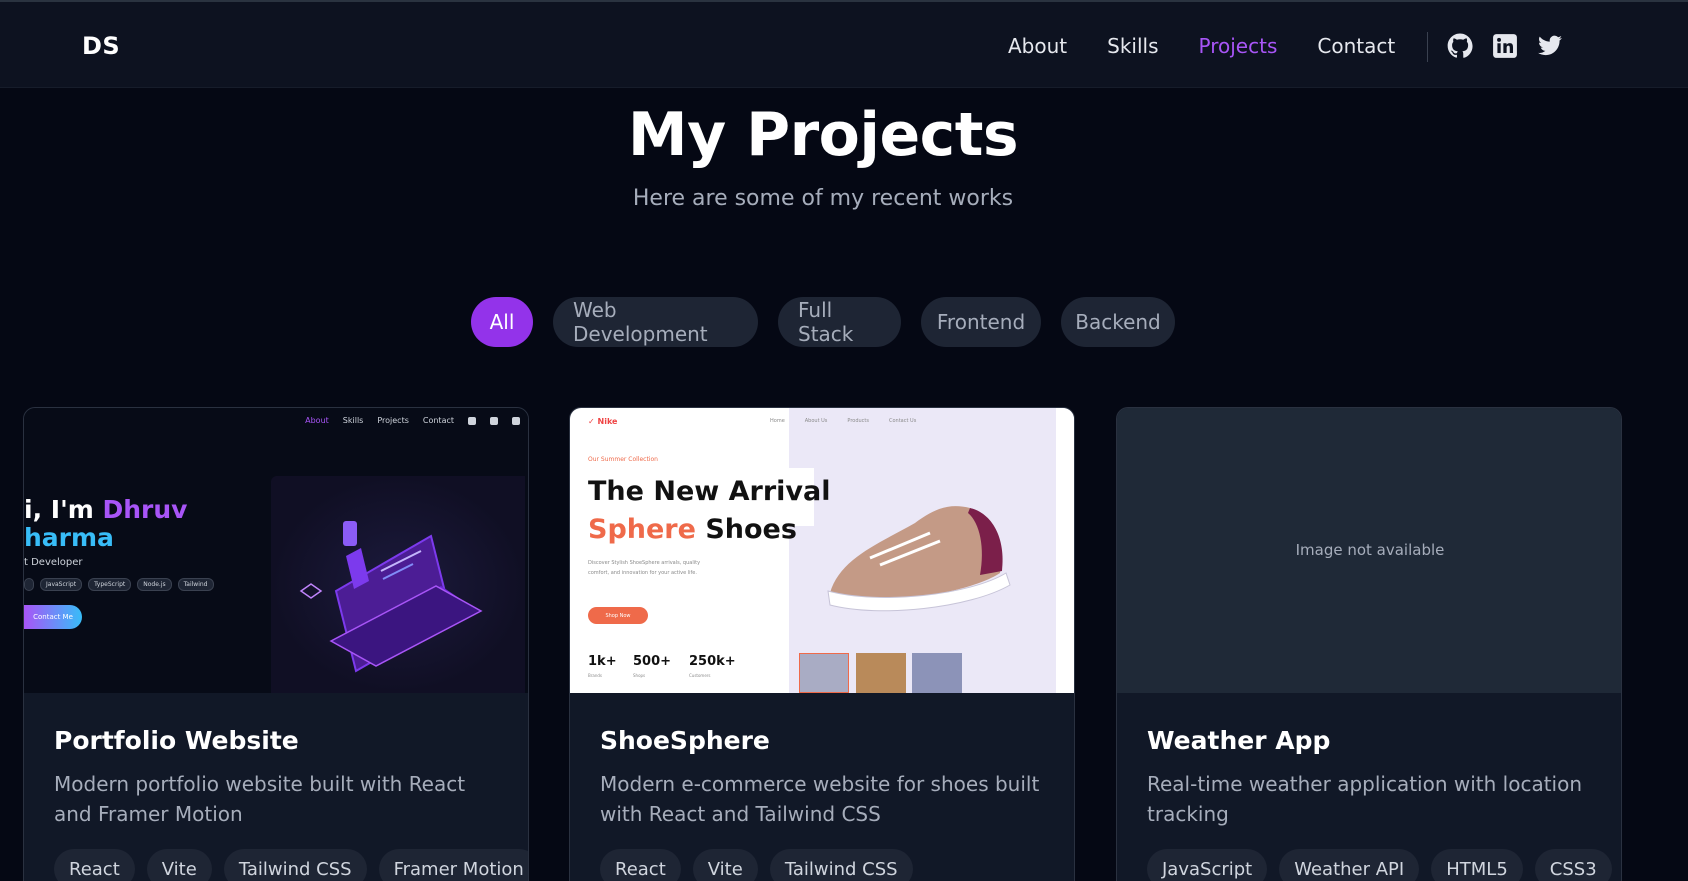  What do you see at coordinates (823, 198) in the screenshot?
I see `page-subtitle: Here are some of my recent works` at bounding box center [823, 198].